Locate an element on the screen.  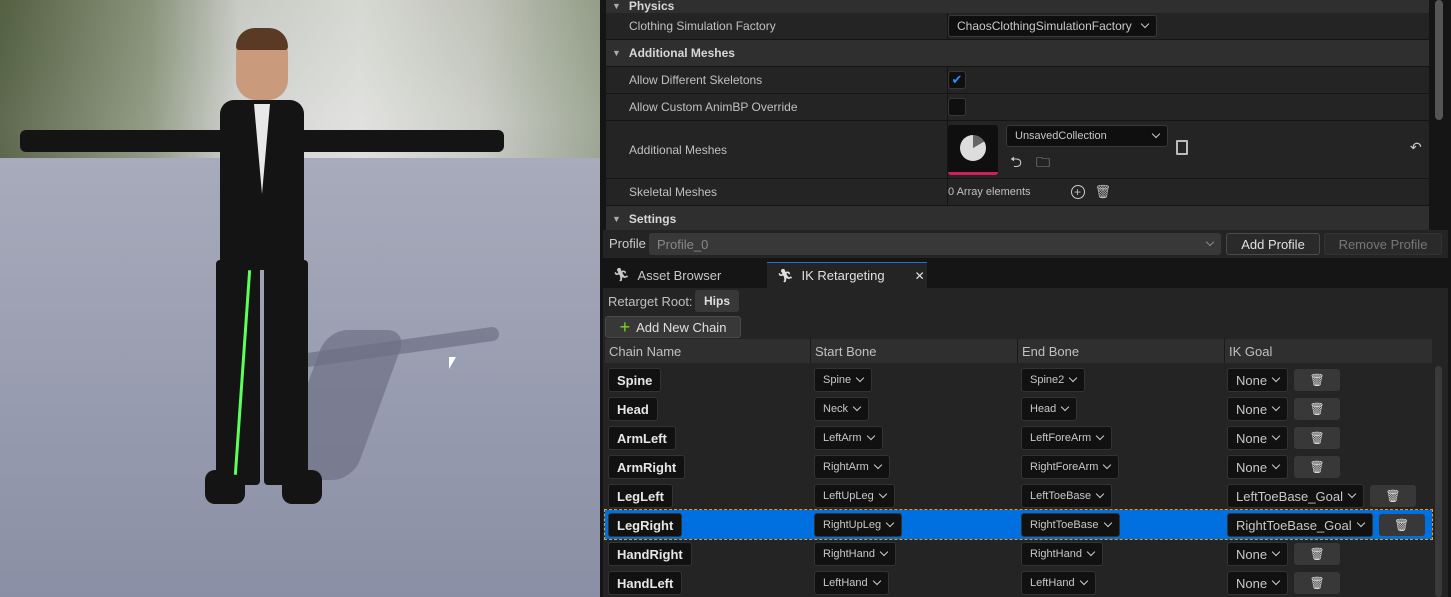
column-end-bone: End Bone is located at coordinates (1121, 351).